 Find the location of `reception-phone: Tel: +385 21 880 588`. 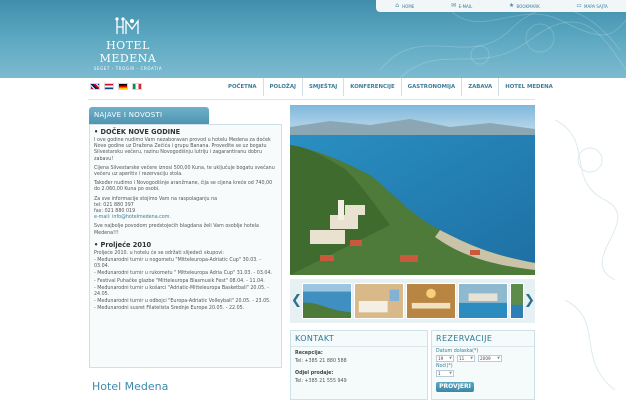

reception-phone: Tel: +385 21 880 588 is located at coordinates (321, 361).